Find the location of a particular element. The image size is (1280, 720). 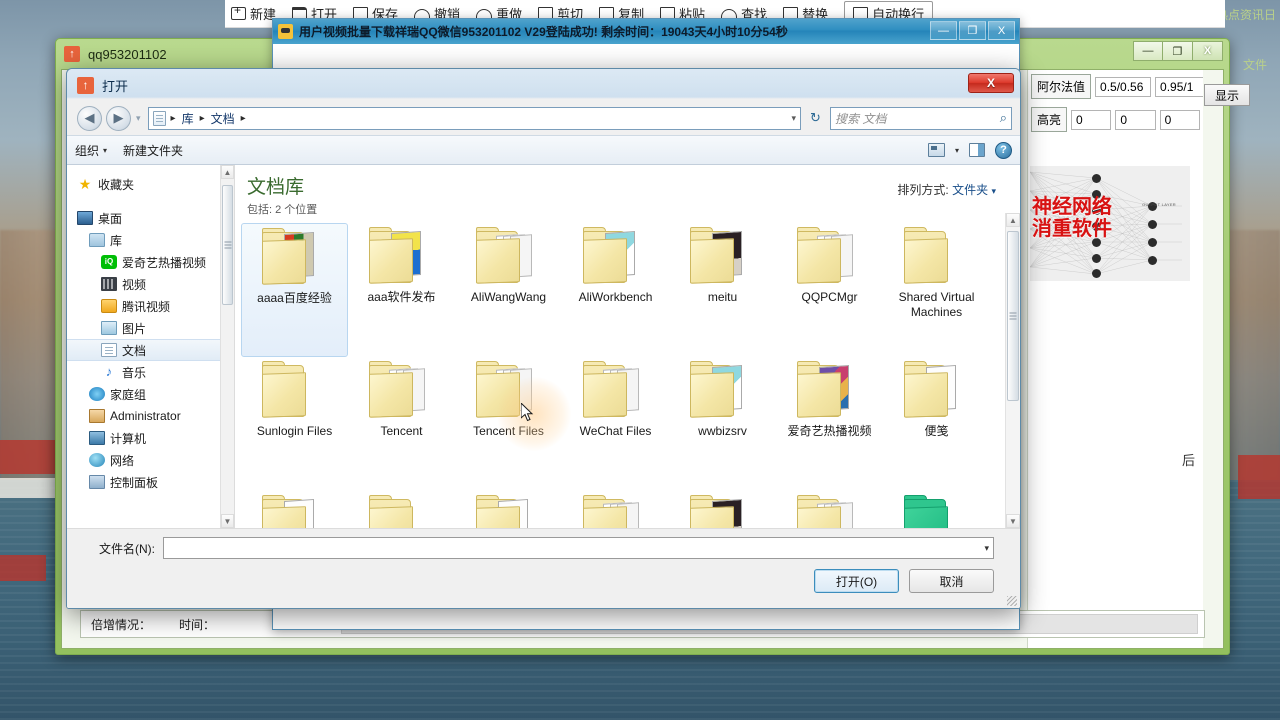

new-folder-button: 新建文件夹 is located at coordinates (153, 150).